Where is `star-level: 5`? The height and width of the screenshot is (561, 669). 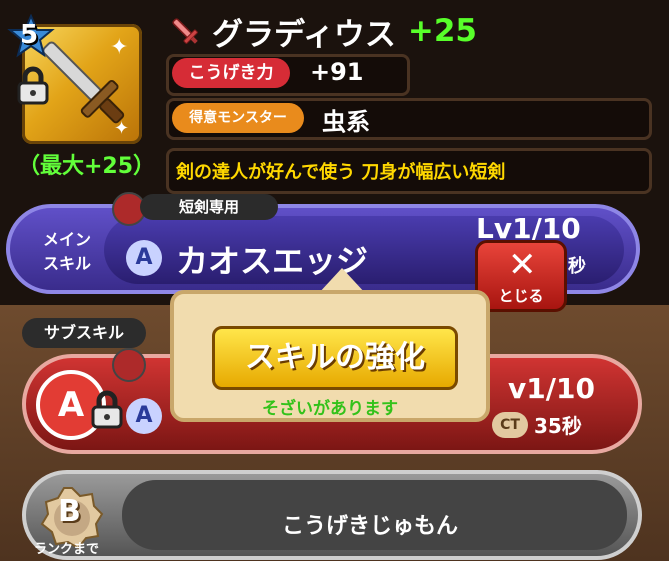 star-level: 5 is located at coordinates (29, 35).